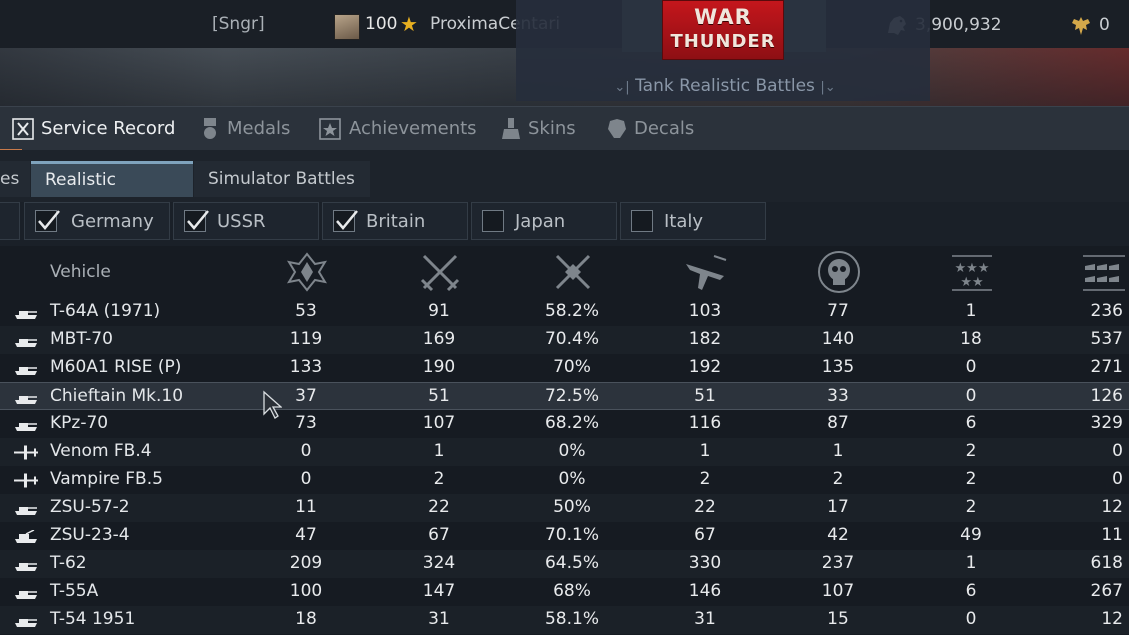 This screenshot has height=635, width=1129. I want to click on stat-cell: 53, so click(306, 311).